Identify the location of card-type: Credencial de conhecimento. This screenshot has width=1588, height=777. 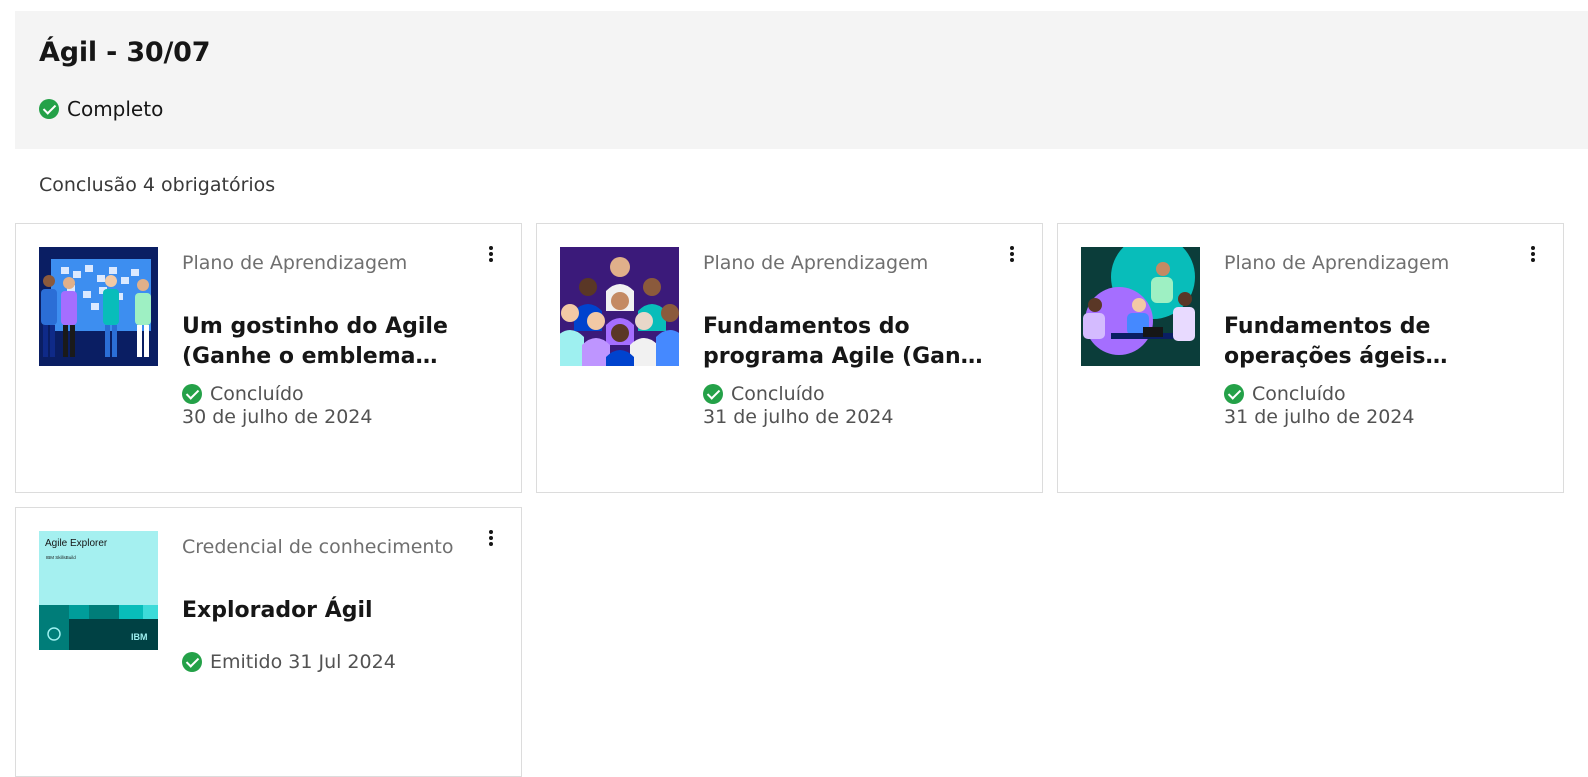
(318, 547).